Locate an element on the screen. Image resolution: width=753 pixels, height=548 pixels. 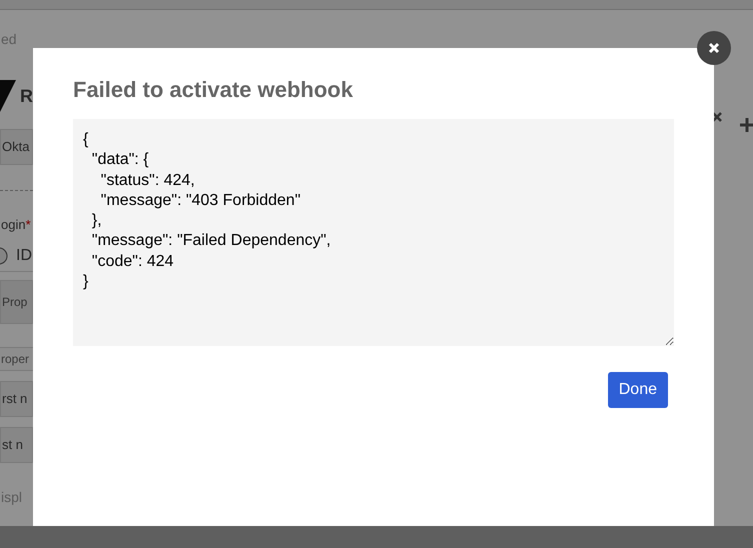
background-text: ID is located at coordinates (24, 256).